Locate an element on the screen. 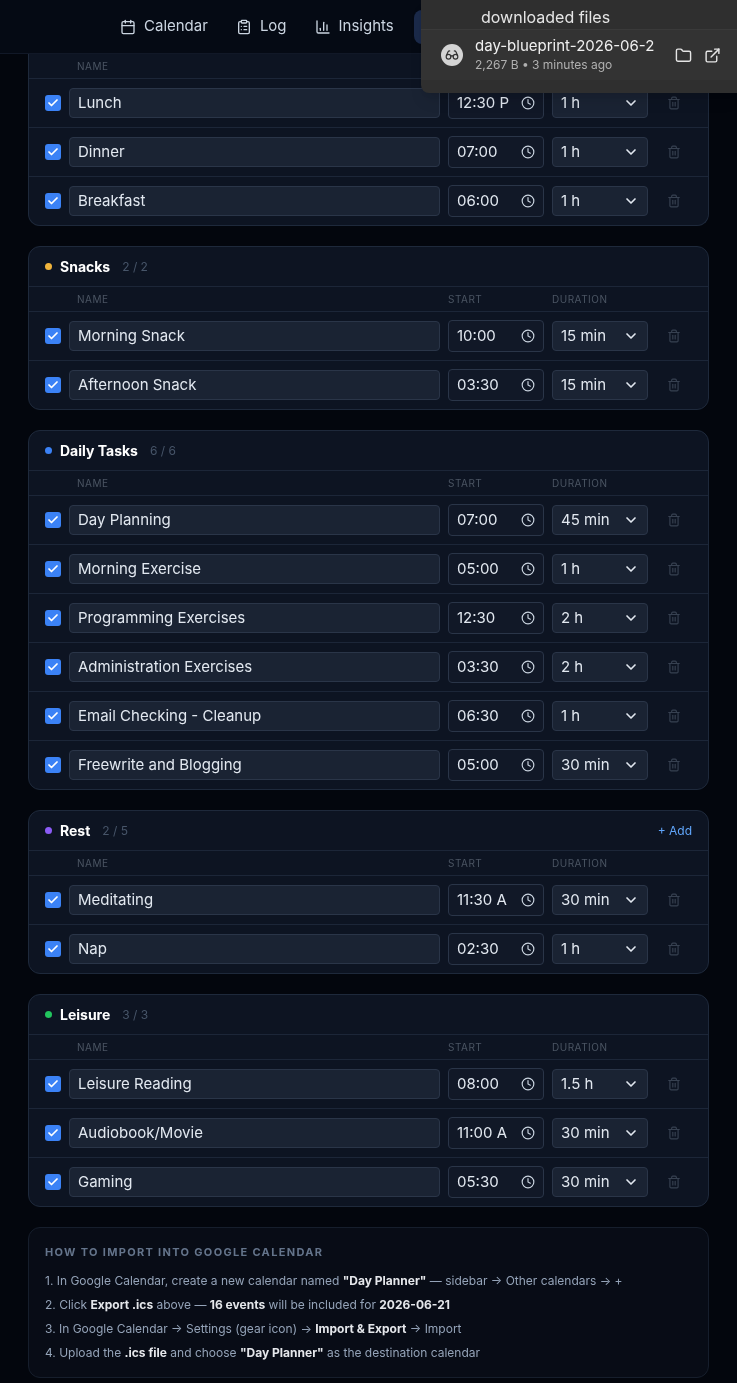 This screenshot has width=737, height=1383. start-time-field: 11:30 A is located at coordinates (496, 900).